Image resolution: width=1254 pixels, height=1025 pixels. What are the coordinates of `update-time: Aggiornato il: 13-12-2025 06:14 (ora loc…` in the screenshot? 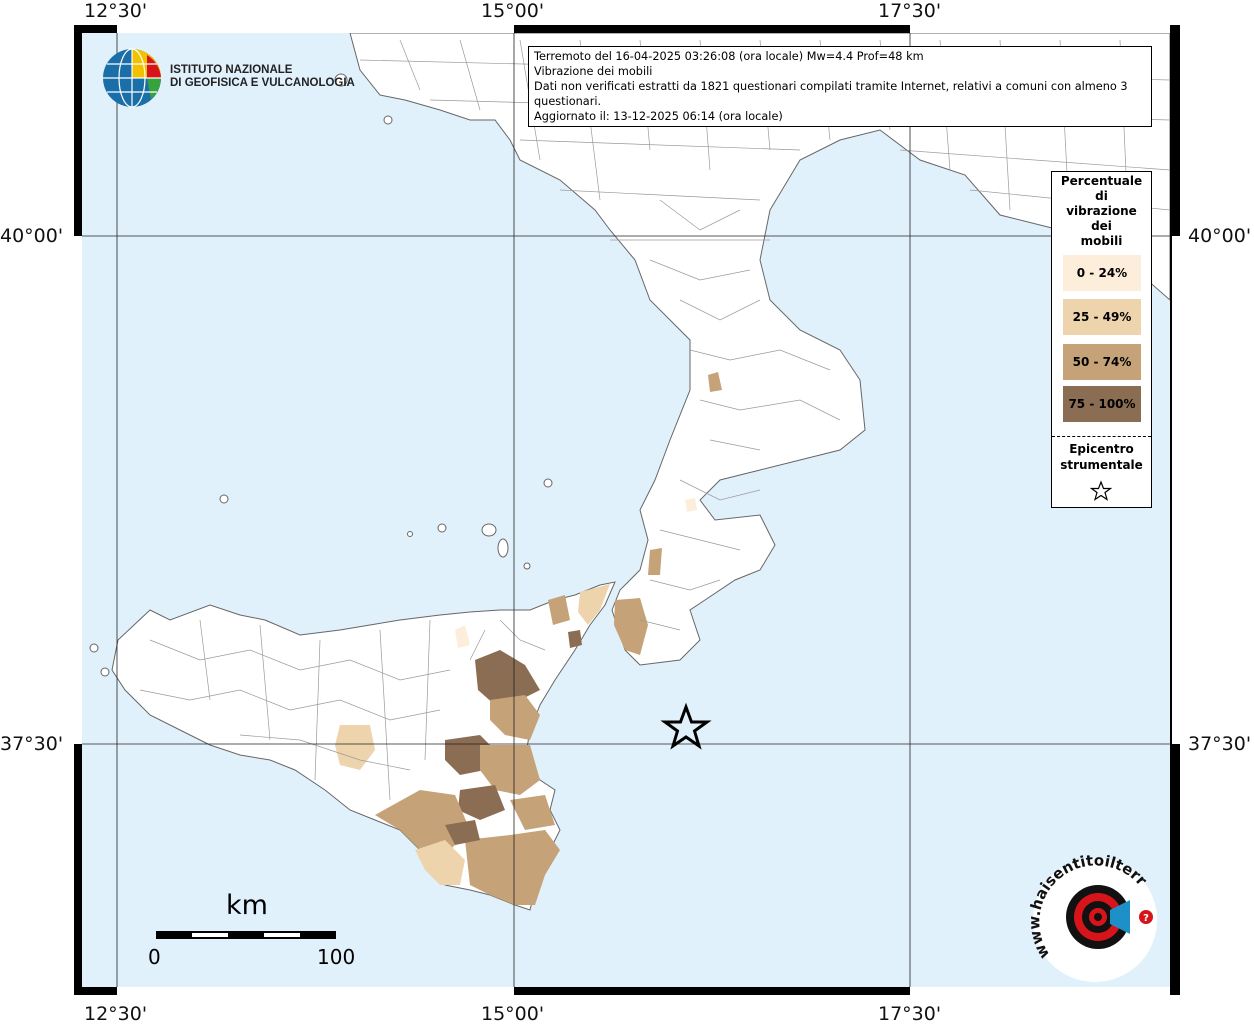 It's located at (658, 116).